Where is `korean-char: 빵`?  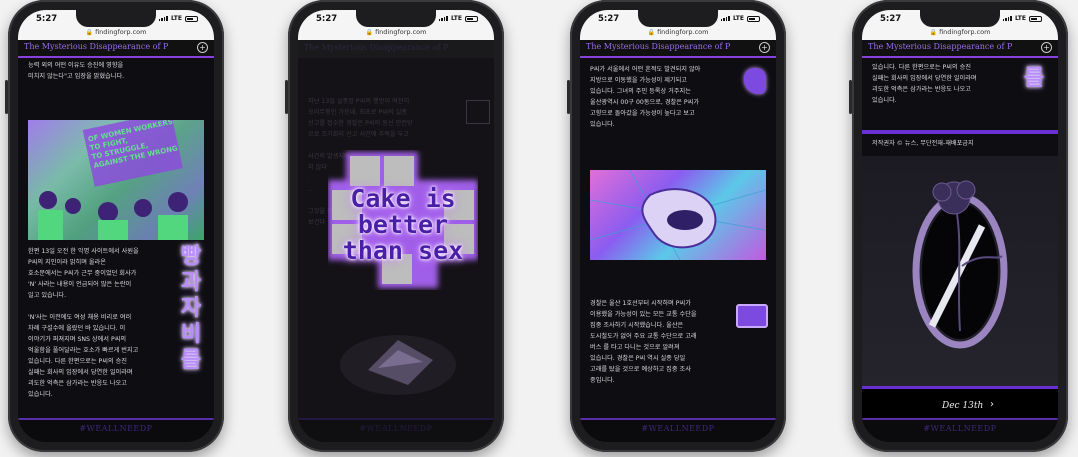 korean-char: 빵 is located at coordinates (191, 256).